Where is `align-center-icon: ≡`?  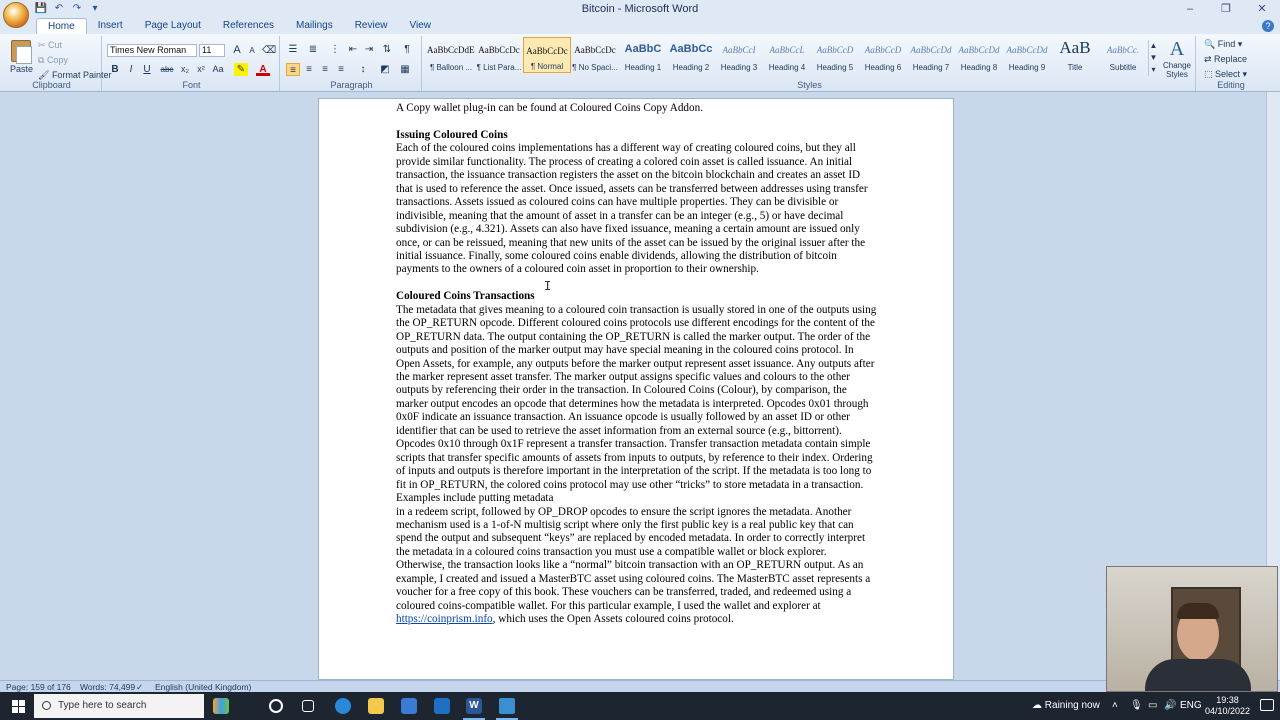 align-center-icon: ≡ is located at coordinates (309, 69).